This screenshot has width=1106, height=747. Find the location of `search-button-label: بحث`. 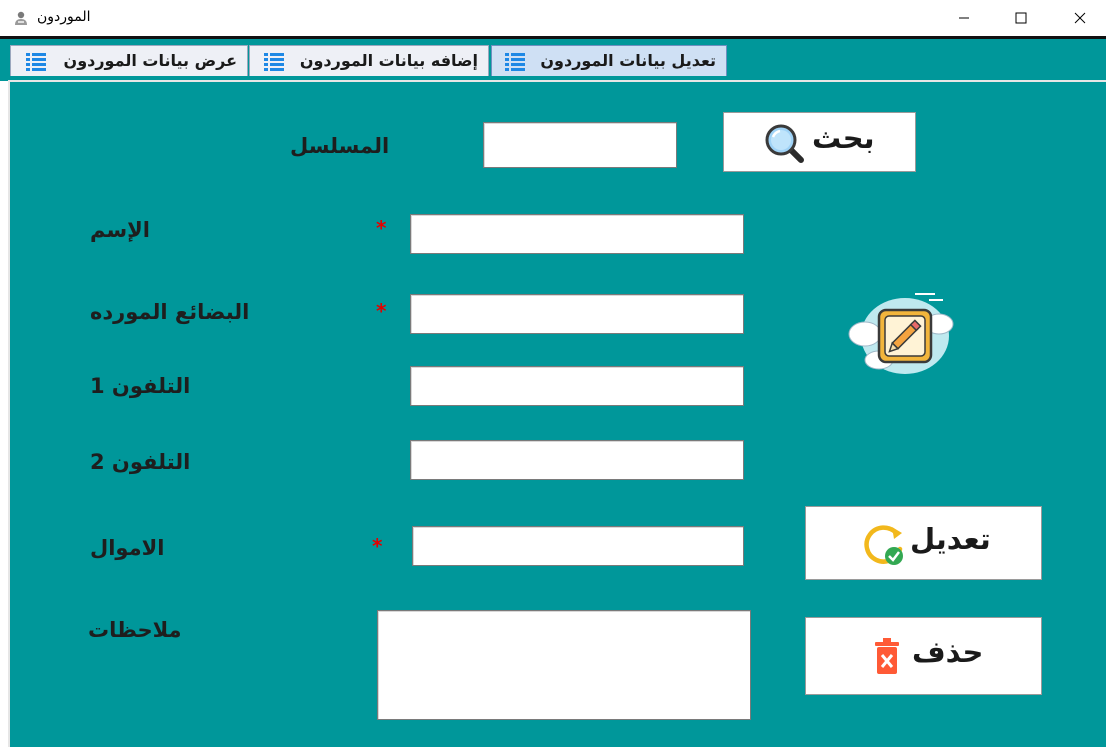

search-button-label: بحث is located at coordinates (843, 138).